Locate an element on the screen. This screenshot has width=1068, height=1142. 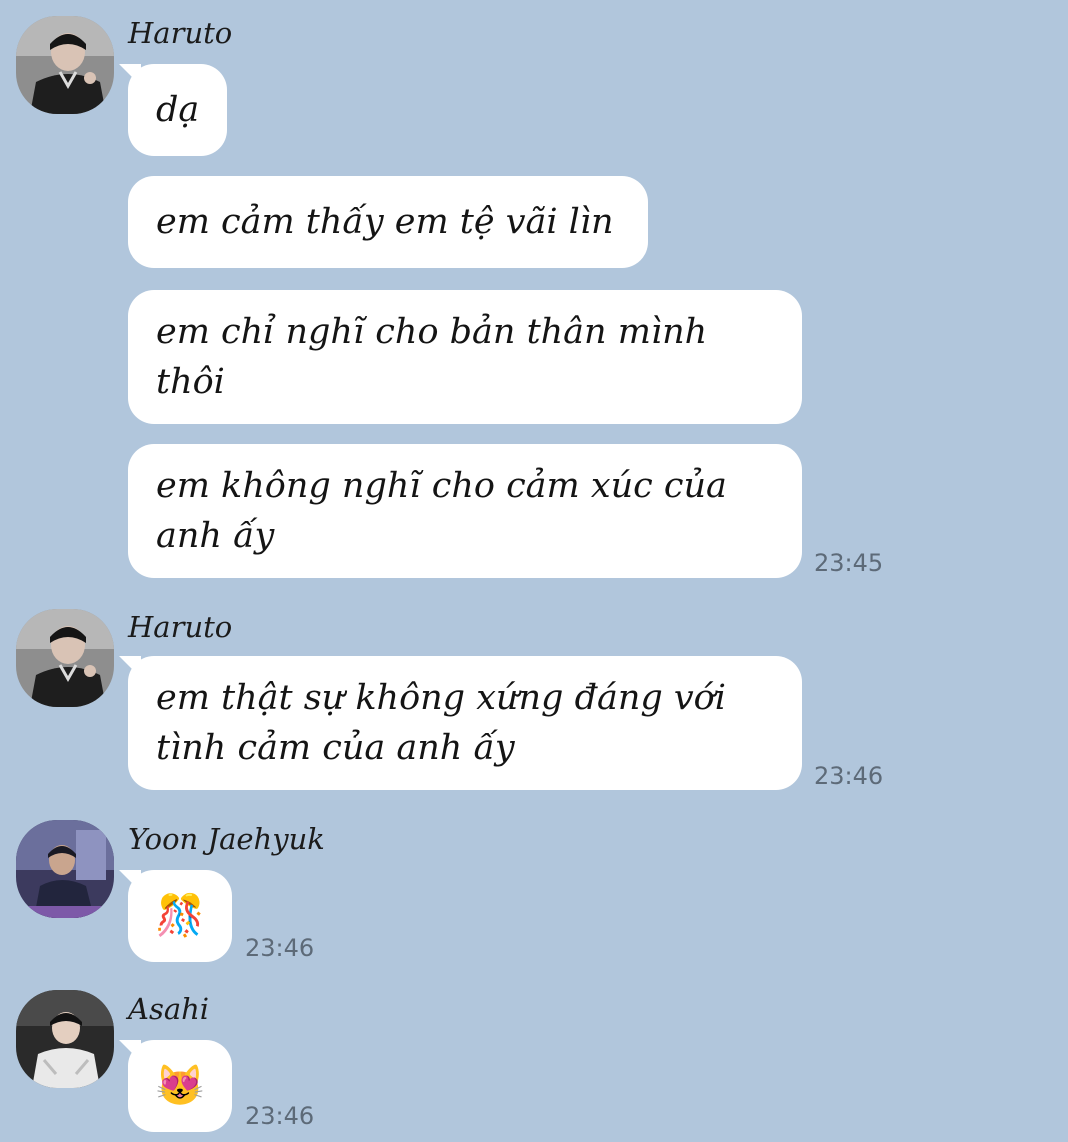
message-text: em cảm thấy em tệ vãi lìn is located at coordinates (385, 222).